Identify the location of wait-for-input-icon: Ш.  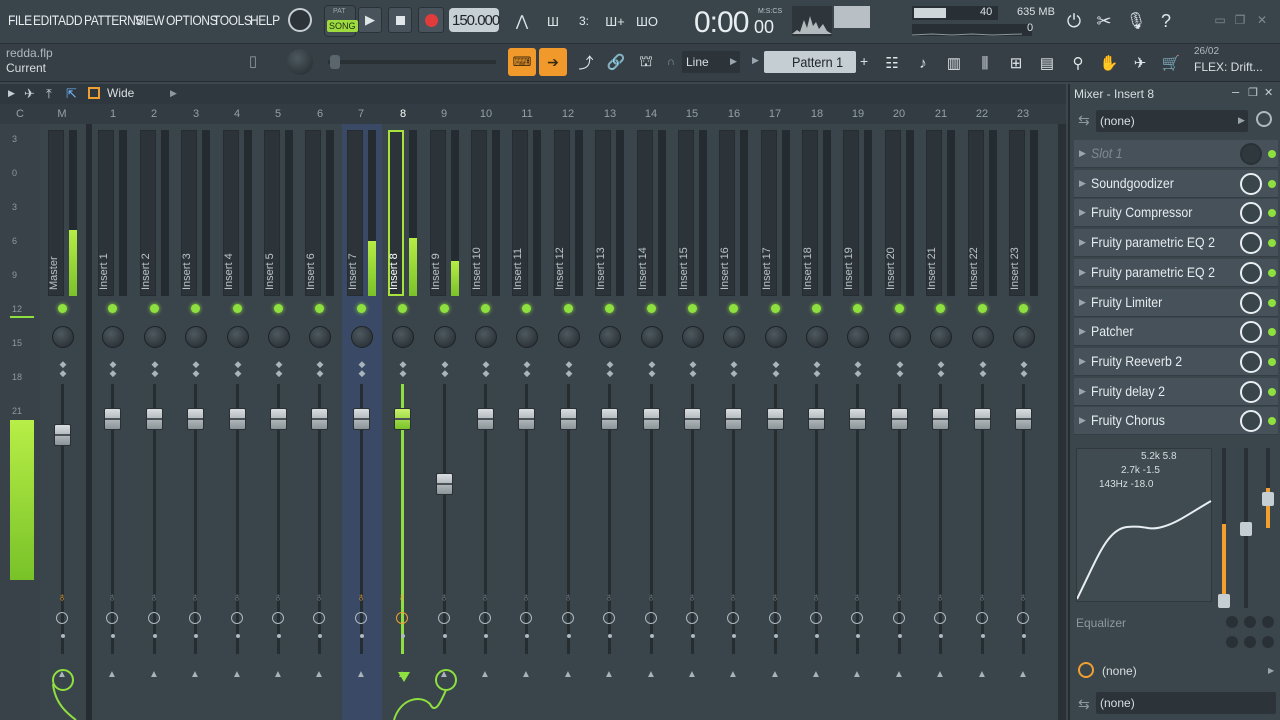
(553, 21).